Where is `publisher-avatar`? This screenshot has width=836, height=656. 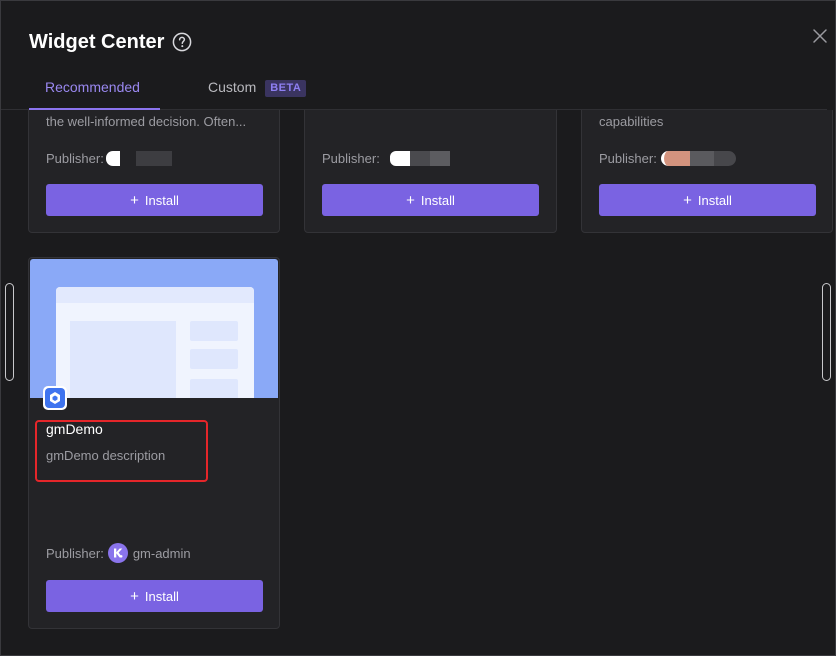
publisher-avatar is located at coordinates (117, 553).